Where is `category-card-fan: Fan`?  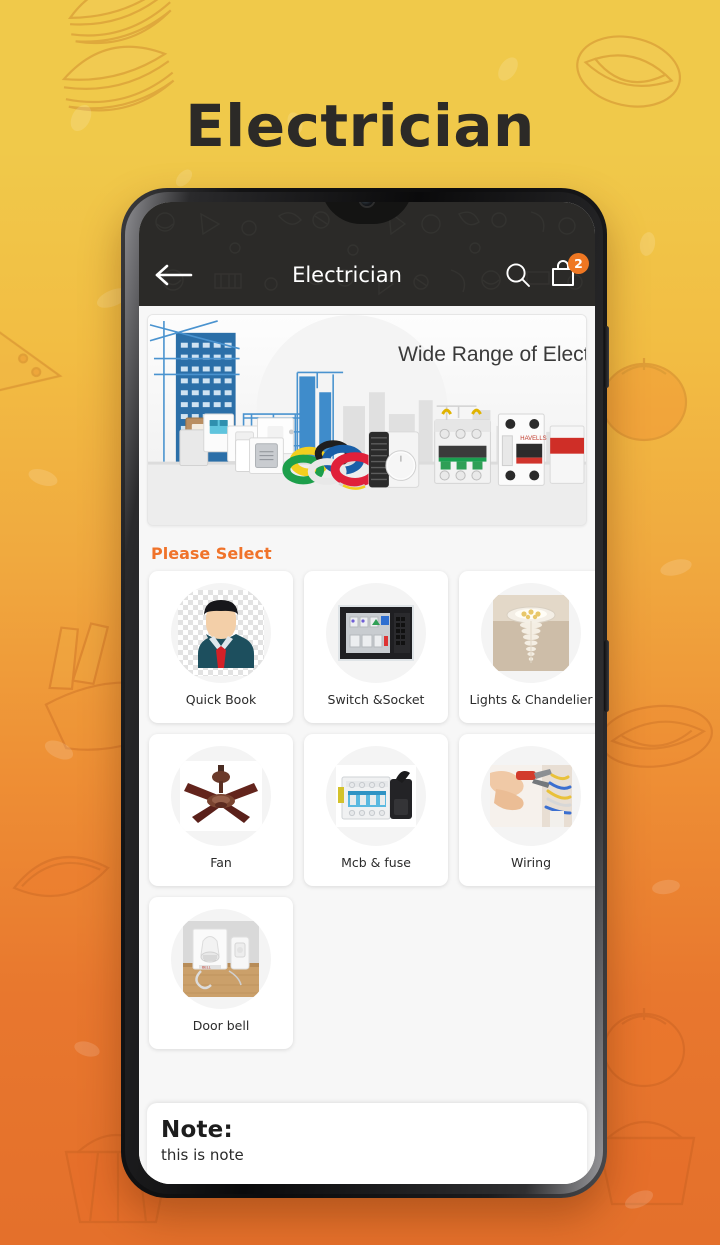 category-card-fan: Fan is located at coordinates (221, 810).